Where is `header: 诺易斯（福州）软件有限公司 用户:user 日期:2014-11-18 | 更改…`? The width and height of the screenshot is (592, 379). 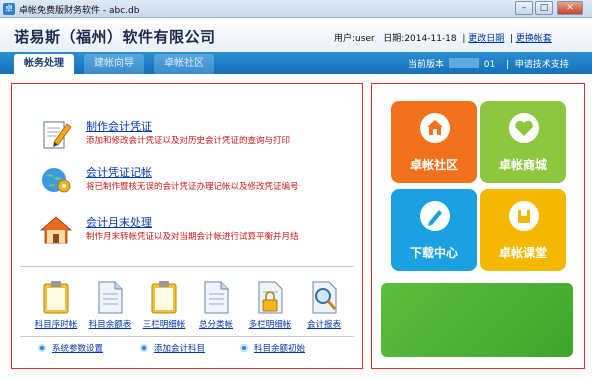
header: 诺易斯（福州）软件有限公司 用户:user 日期:2014-11-18 | 更改… is located at coordinates (296, 35).